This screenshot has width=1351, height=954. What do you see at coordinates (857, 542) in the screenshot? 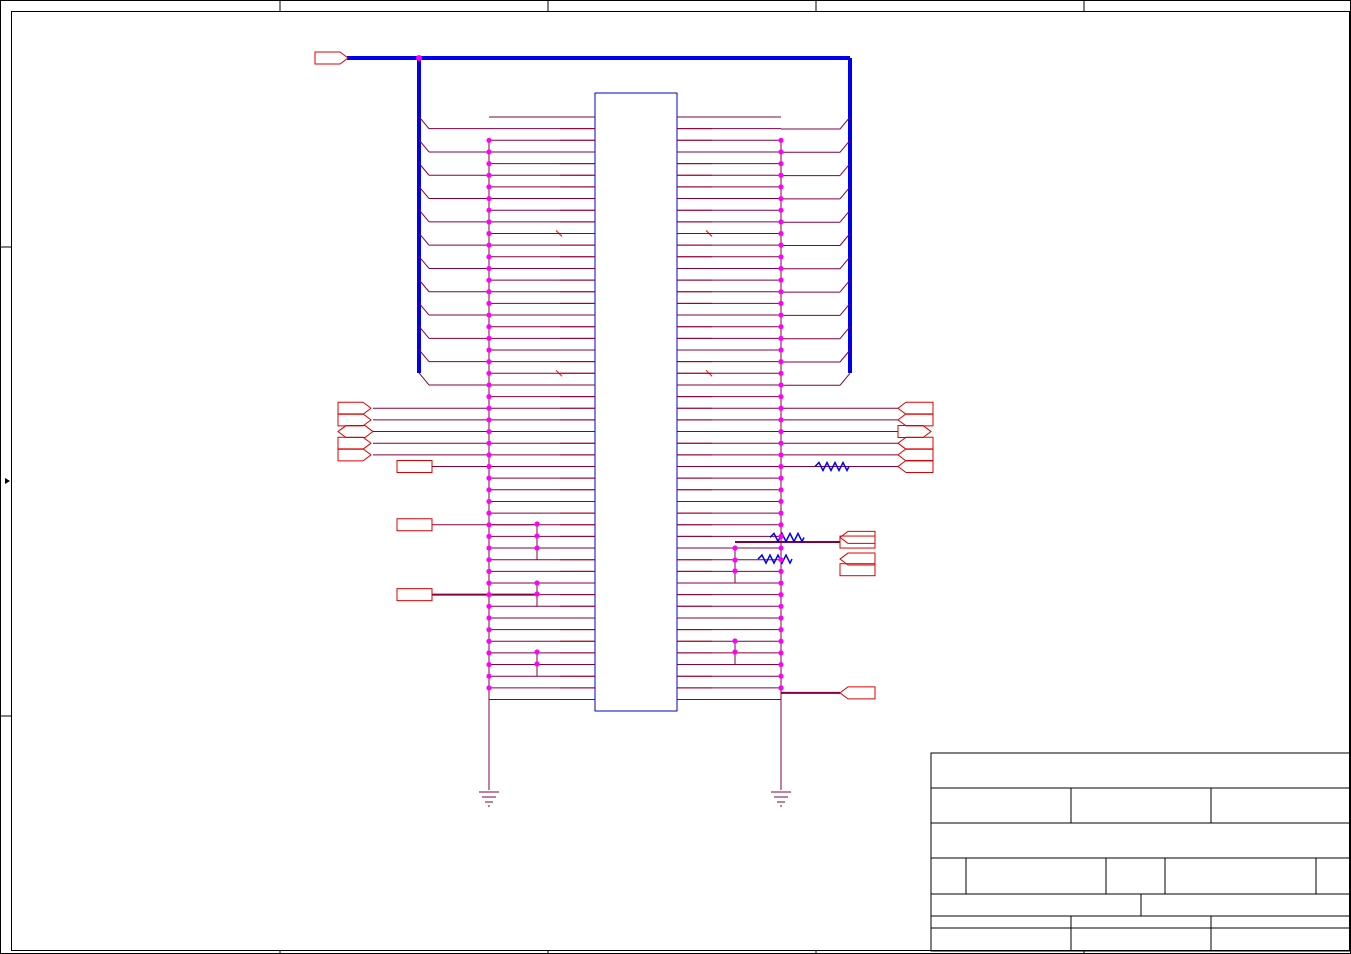
I see `right-box-port` at bounding box center [857, 542].